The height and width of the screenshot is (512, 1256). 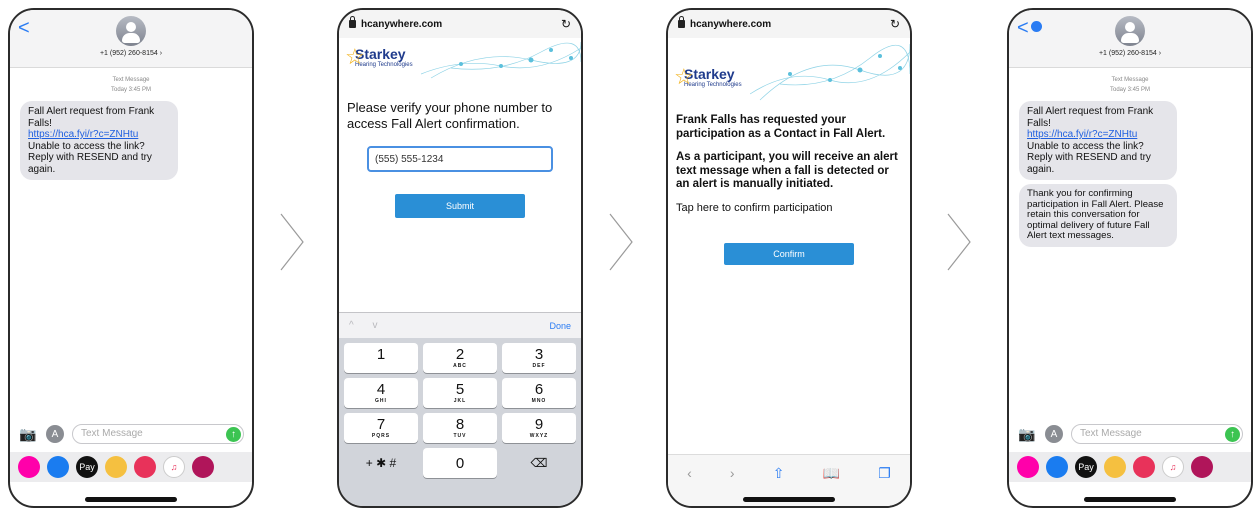 I want to click on key-0: 0, so click(x=460, y=463).